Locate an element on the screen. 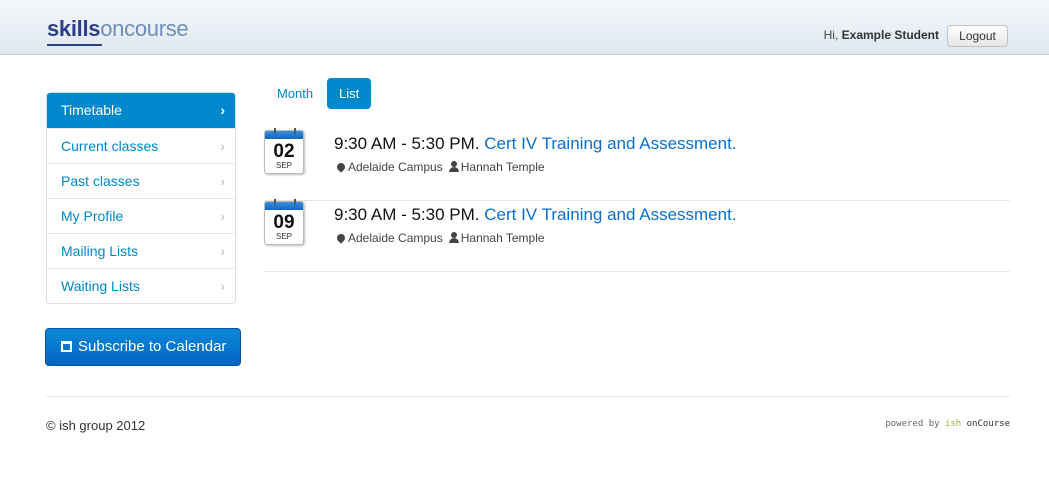 The image size is (1049, 481). logo-skills: skills is located at coordinates (74, 28).